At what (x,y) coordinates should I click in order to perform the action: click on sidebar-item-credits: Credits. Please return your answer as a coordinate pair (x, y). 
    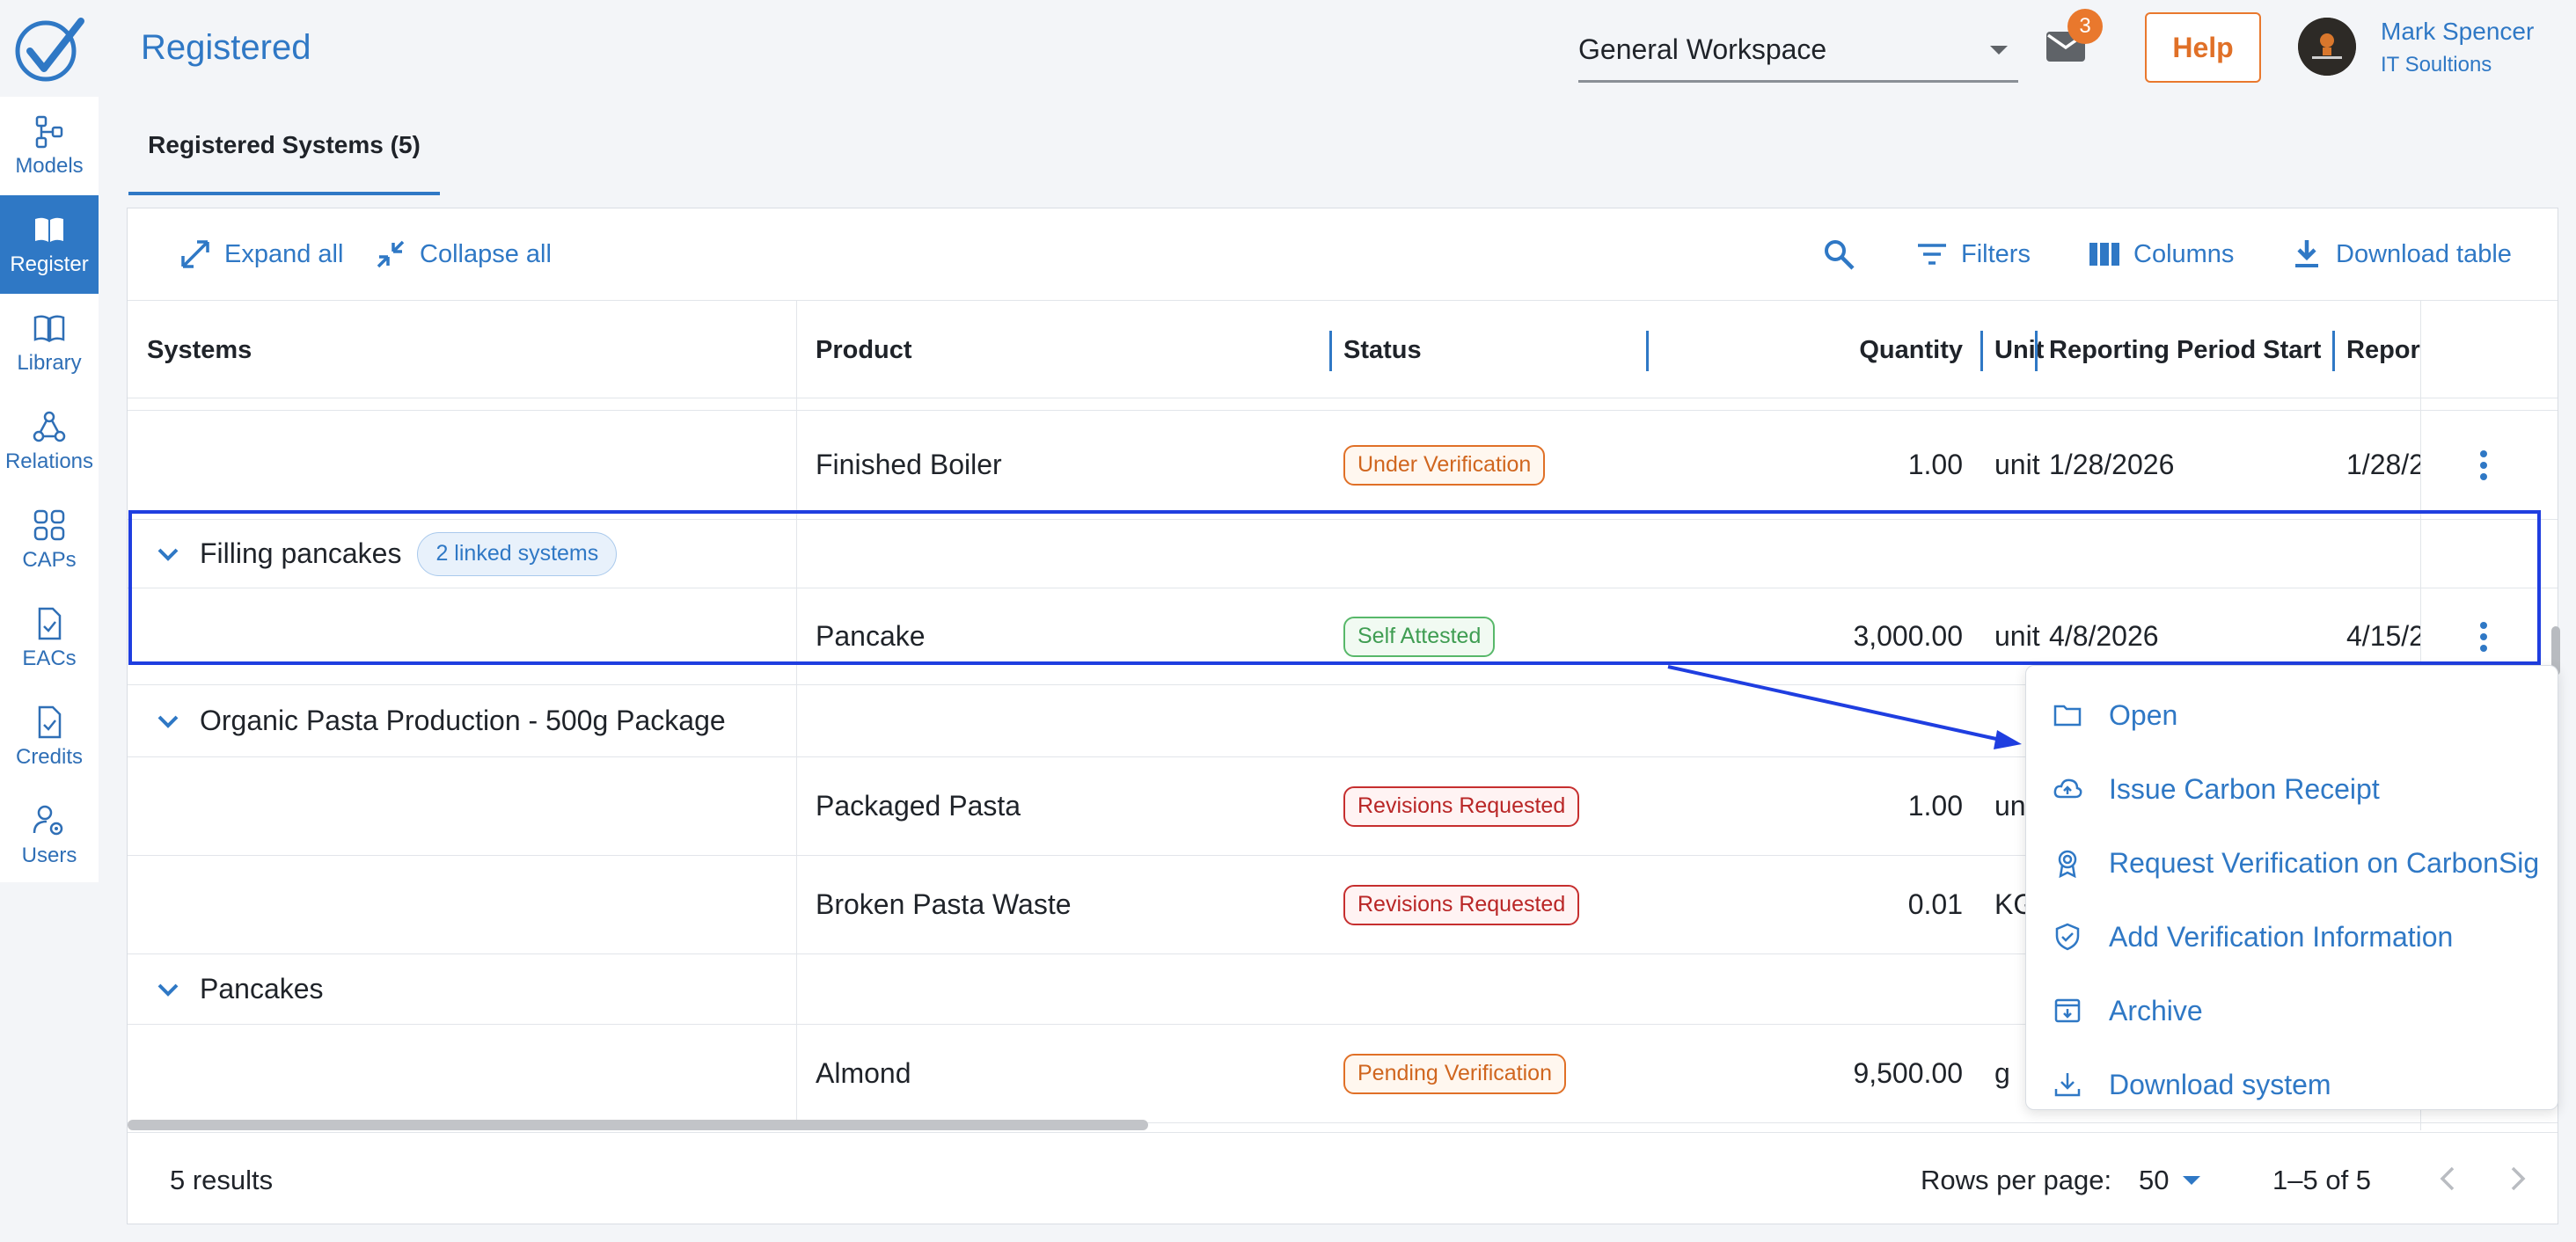
    Looking at the image, I should click on (49, 737).